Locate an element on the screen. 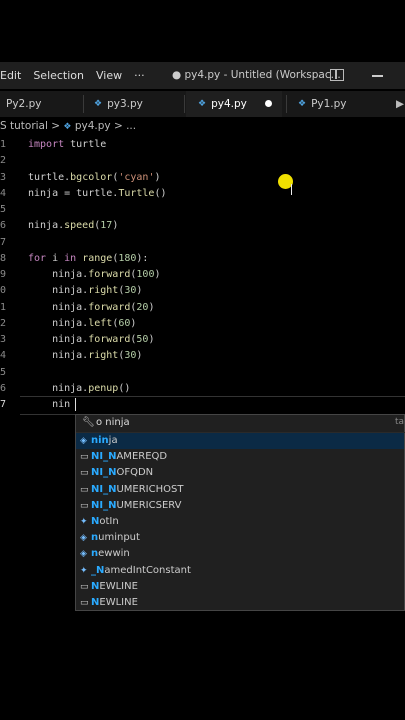  code-text: turtle.bgcolor('cyan') is located at coordinates (94, 177).